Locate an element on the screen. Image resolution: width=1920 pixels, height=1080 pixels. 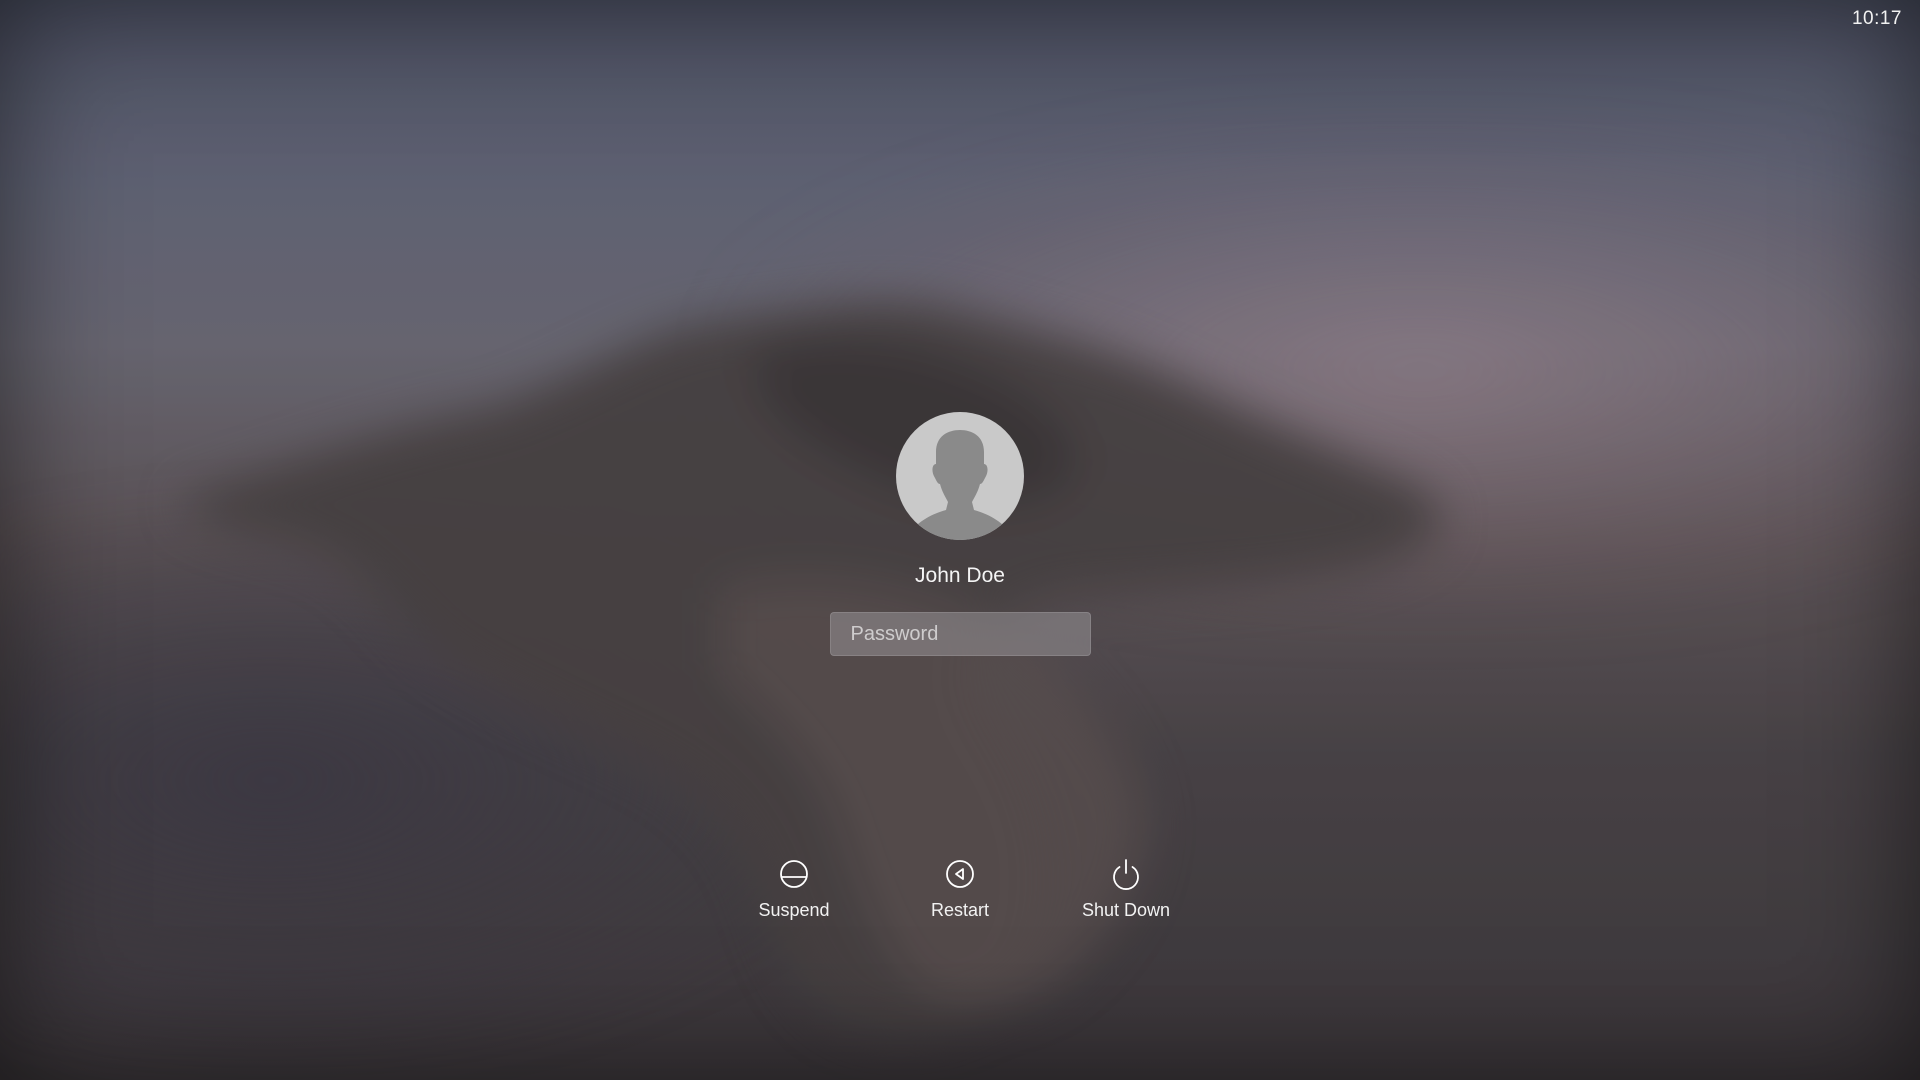
power-actions-bar: Suspend Restart Shut Down is located at coordinates (960, 889).